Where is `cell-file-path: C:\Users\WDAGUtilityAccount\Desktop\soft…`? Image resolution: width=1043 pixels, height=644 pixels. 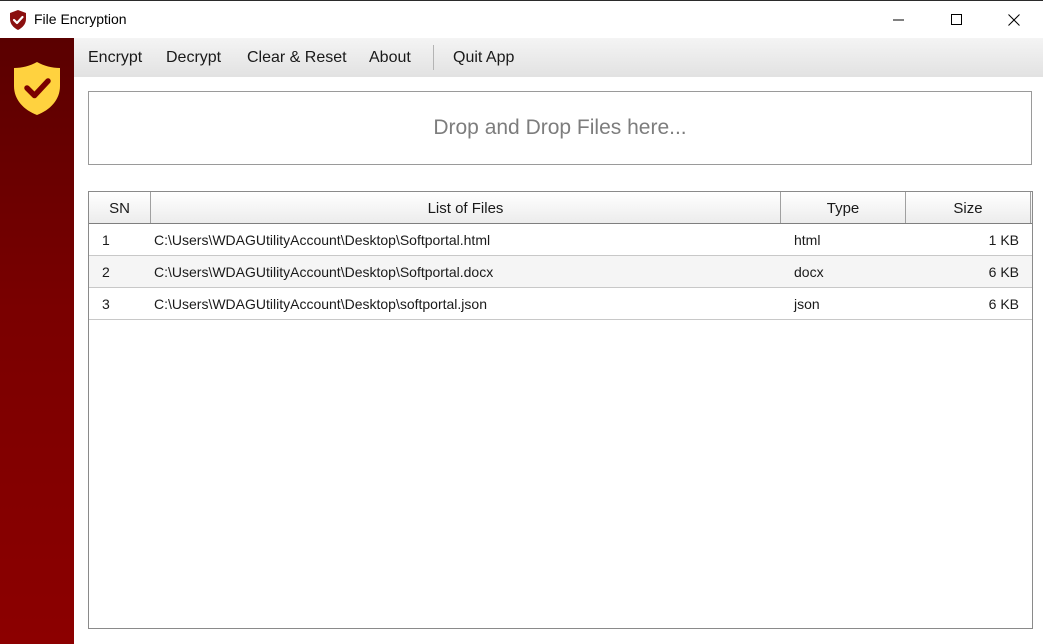 cell-file-path: C:\Users\WDAGUtilityAccount\Desktop\soft… is located at coordinates (320, 304).